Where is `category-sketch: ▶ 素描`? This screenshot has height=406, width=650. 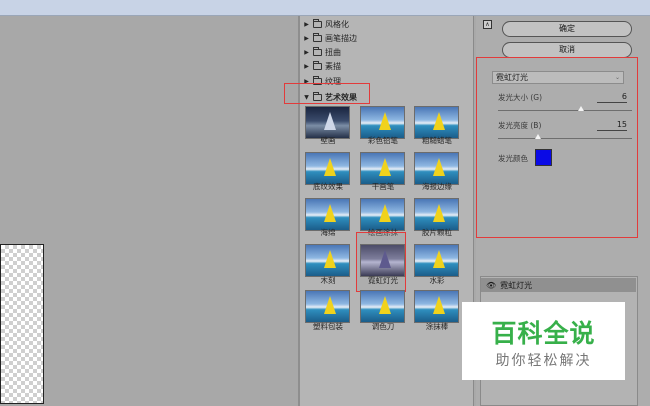 category-sketch: ▶ 素描 is located at coordinates (322, 66).